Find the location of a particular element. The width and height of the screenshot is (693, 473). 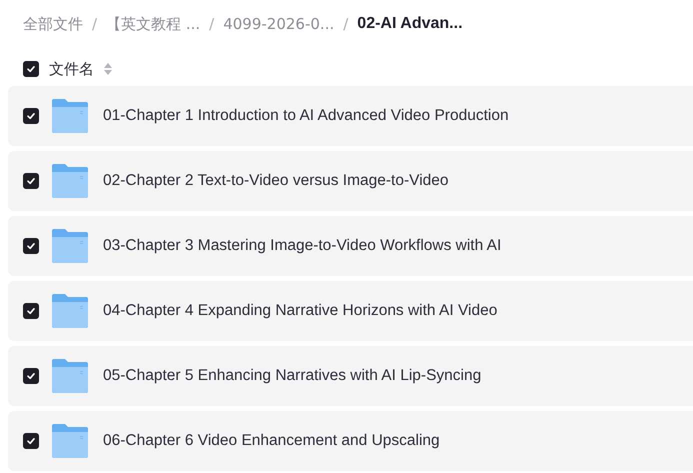

folder-row: 05-Chapter 5 Enhancing Narratives with AI Lip-Syncing is located at coordinates (350, 376).